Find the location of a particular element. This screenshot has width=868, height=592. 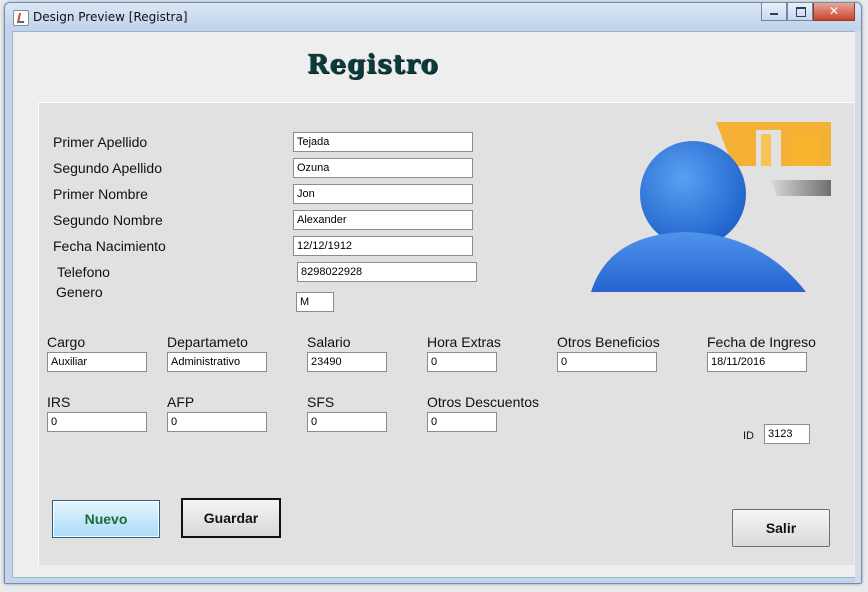

salario-input is located at coordinates (347, 362).